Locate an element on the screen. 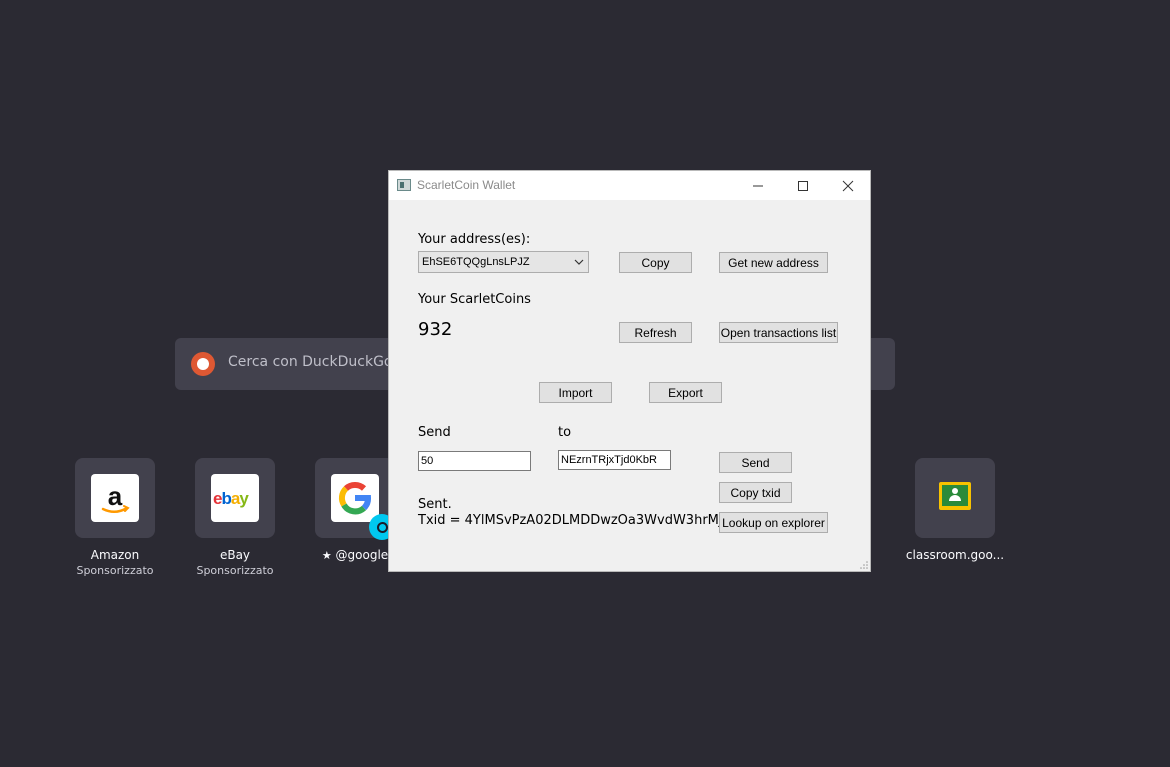 The width and height of the screenshot is (1170, 767). shortcut-tile-ebay: ebay eBay Sponsorizzato is located at coordinates (235, 517).